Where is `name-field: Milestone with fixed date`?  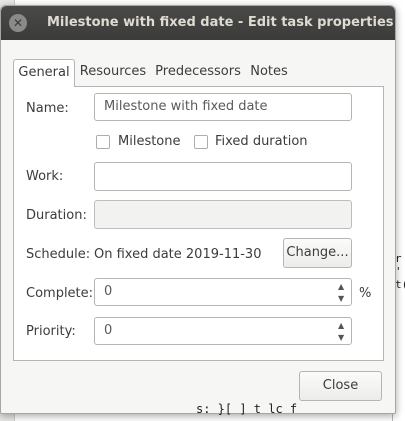 name-field: Milestone with fixed date is located at coordinates (223, 107).